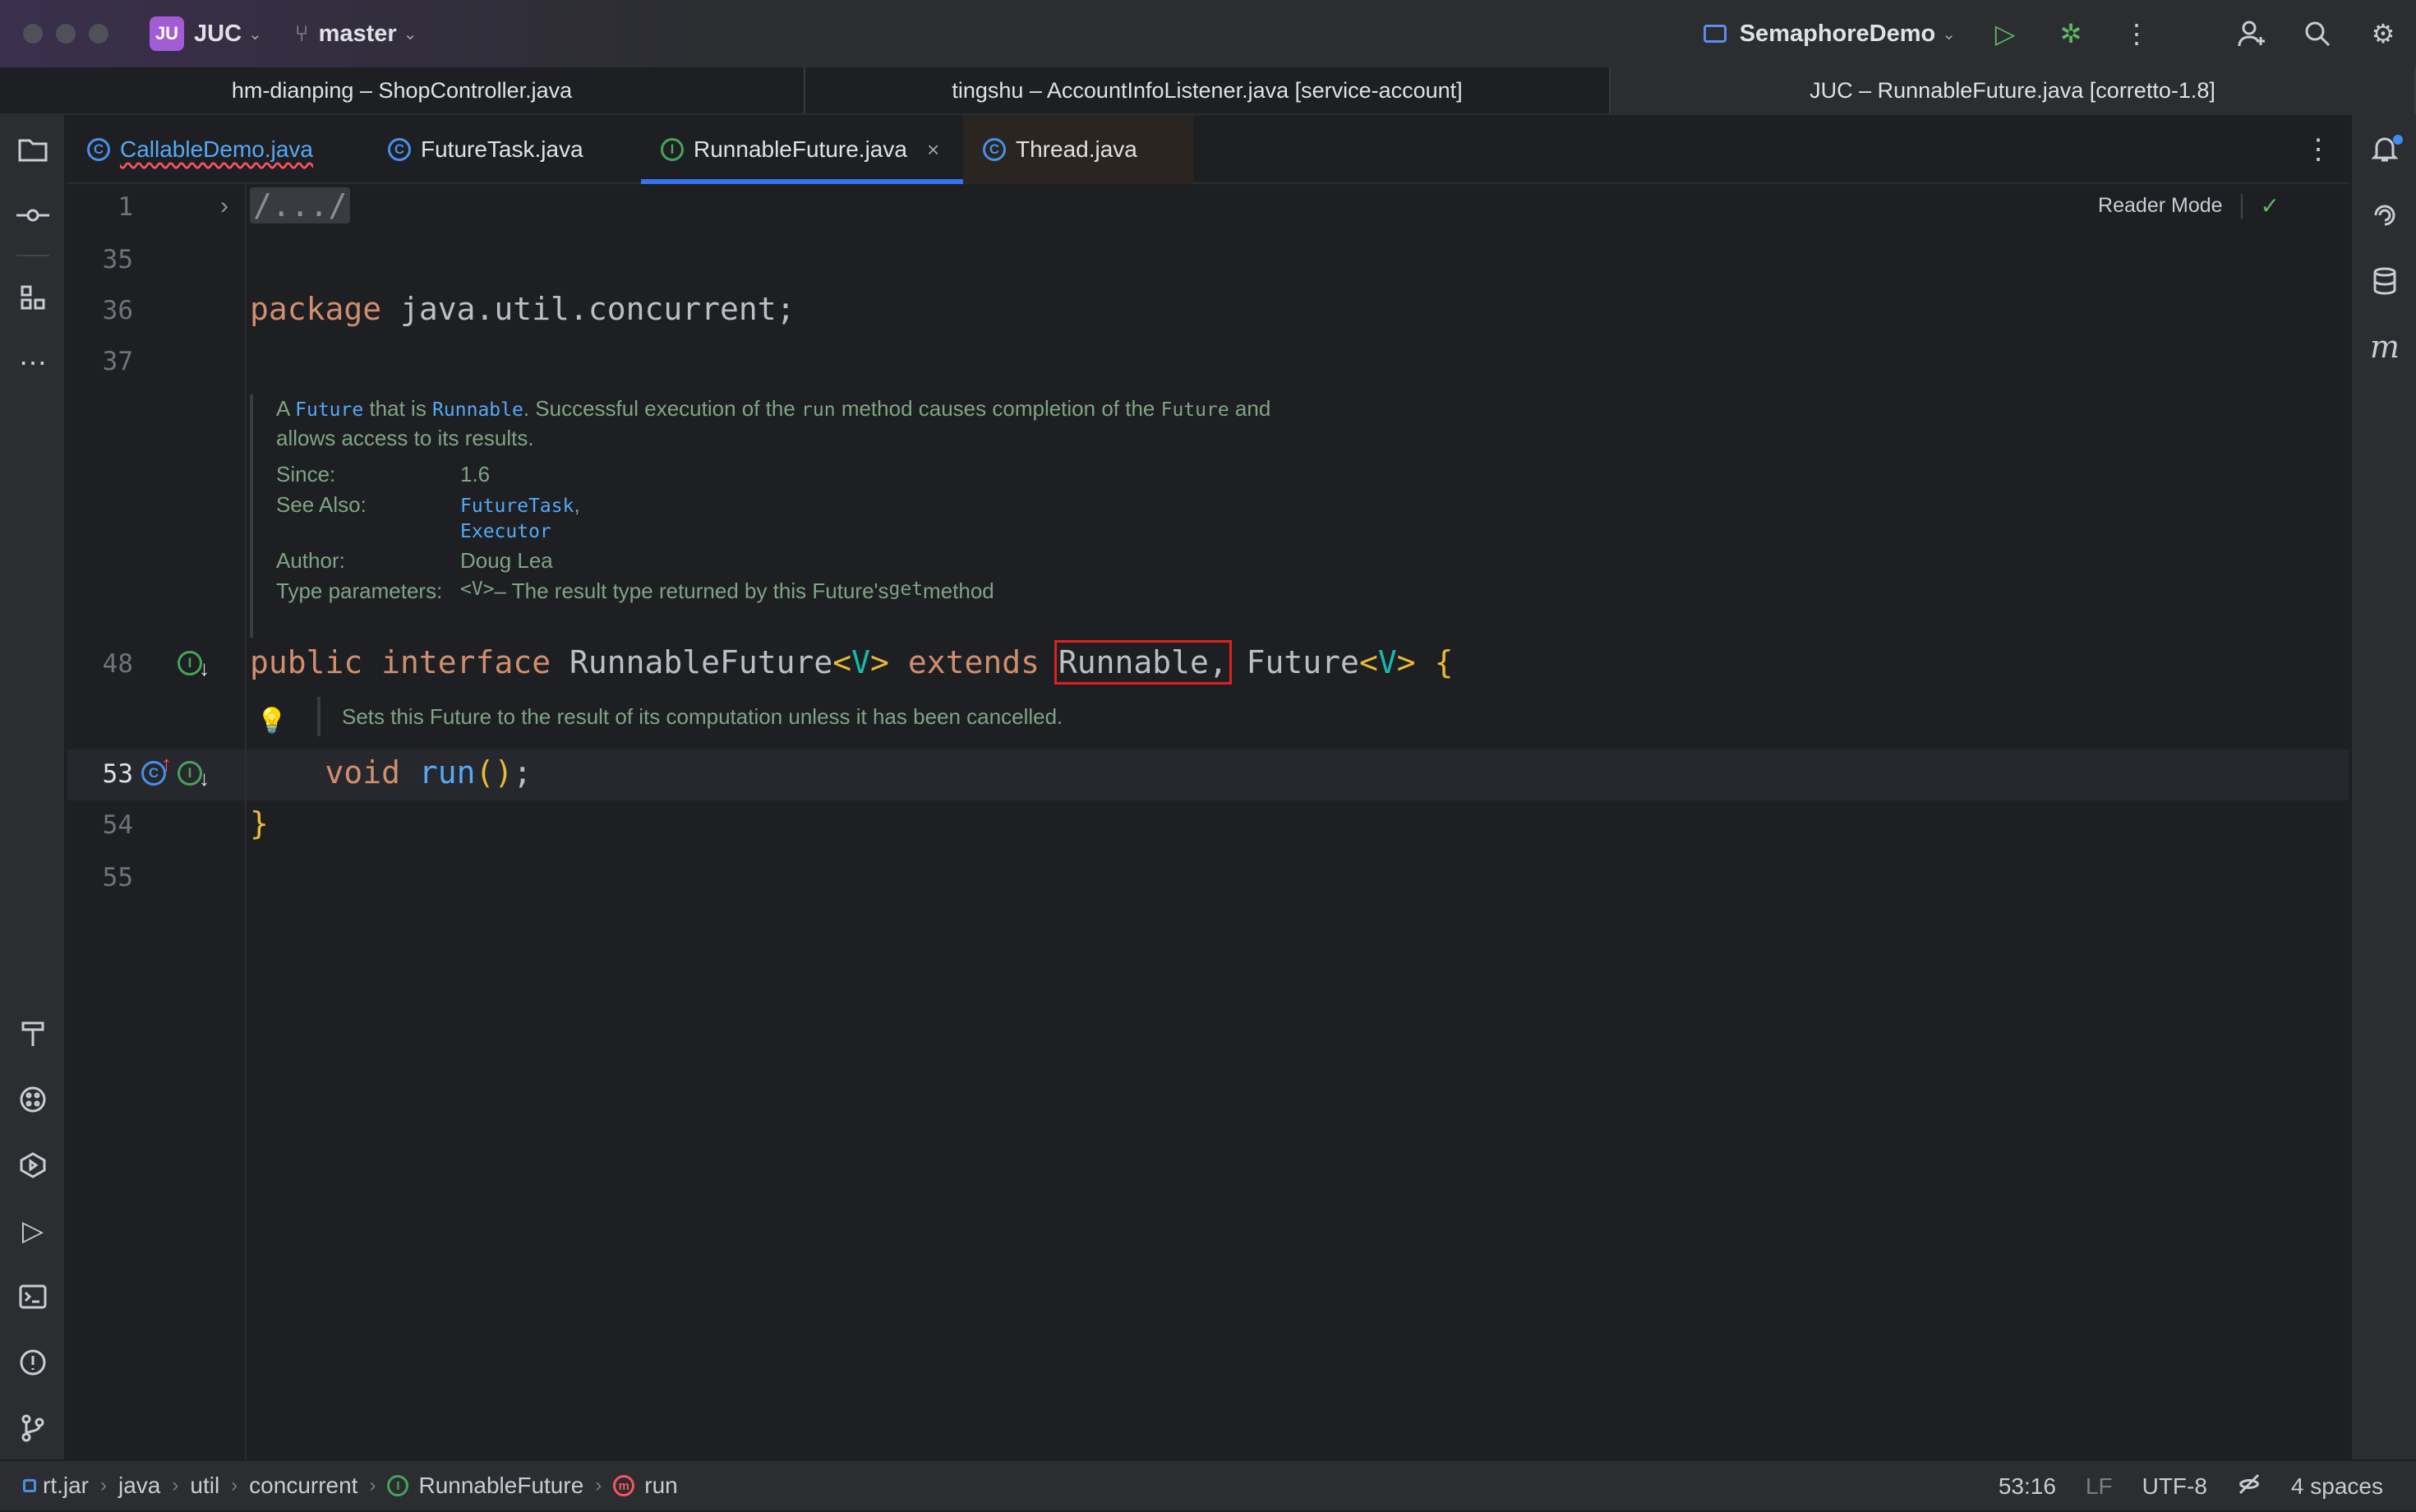 The height and width of the screenshot is (1512, 2416). Describe the element at coordinates (33, 787) in the screenshot. I see `left-tool-window-bar: ⋯ ▷` at that location.